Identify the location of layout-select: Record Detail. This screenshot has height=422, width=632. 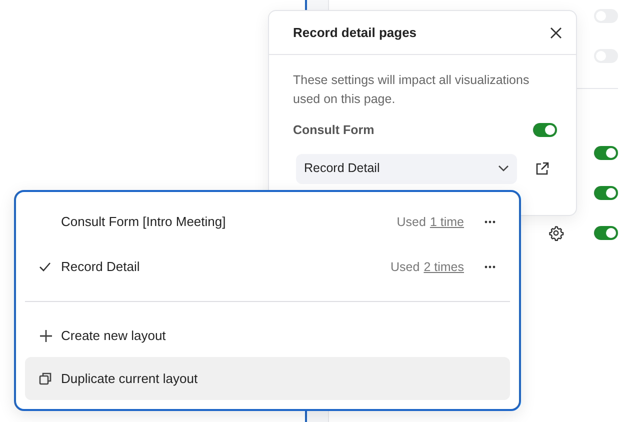
(406, 169).